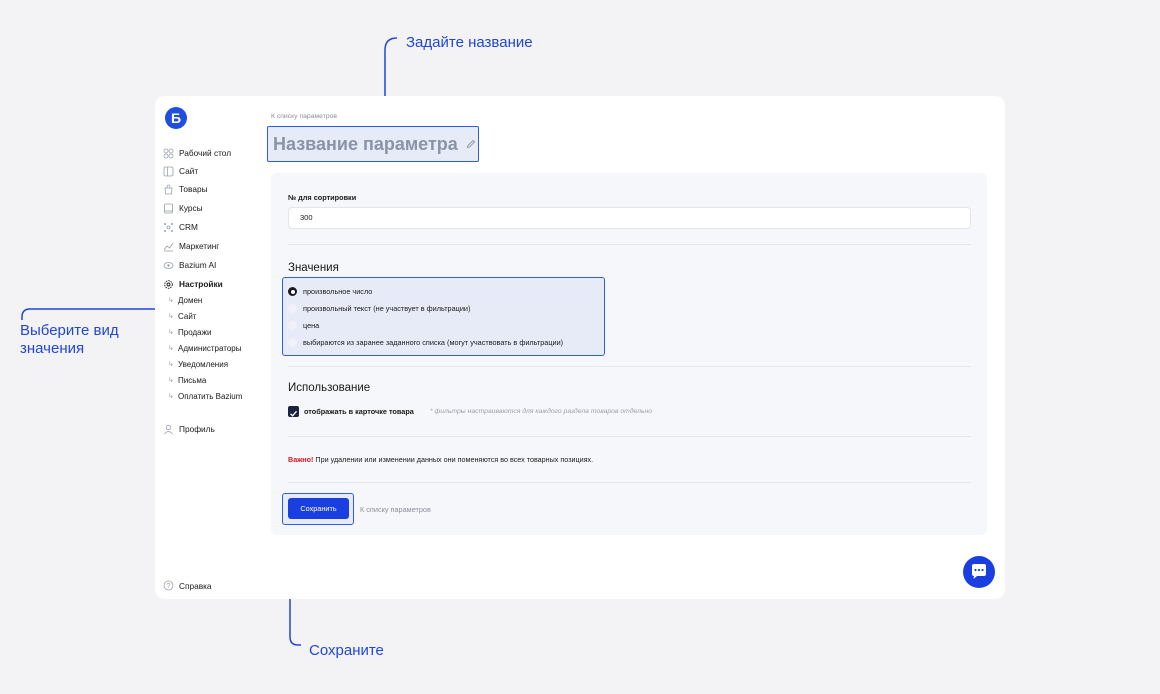 The image size is (1160, 694). What do you see at coordinates (192, 380) in the screenshot?
I see `sidebar-subitem-label: Письма` at bounding box center [192, 380].